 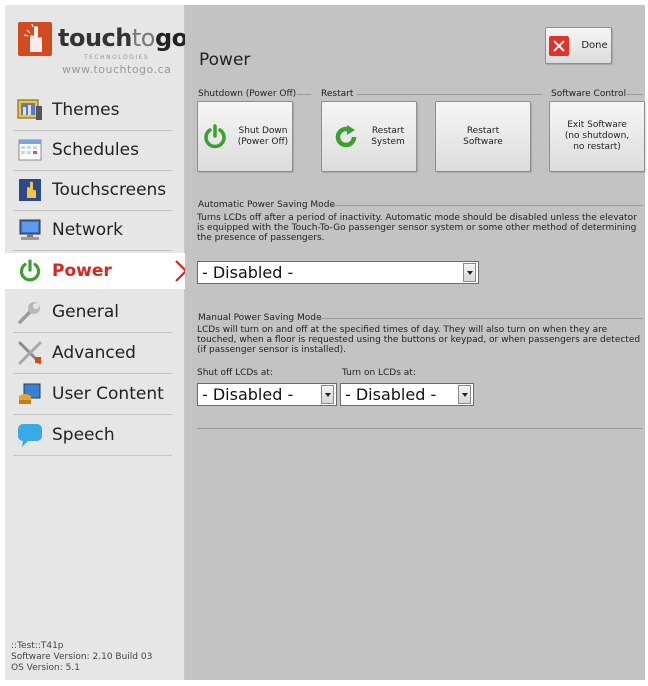 I want to click on group-label-restart: Restart, so click(x=337, y=94).